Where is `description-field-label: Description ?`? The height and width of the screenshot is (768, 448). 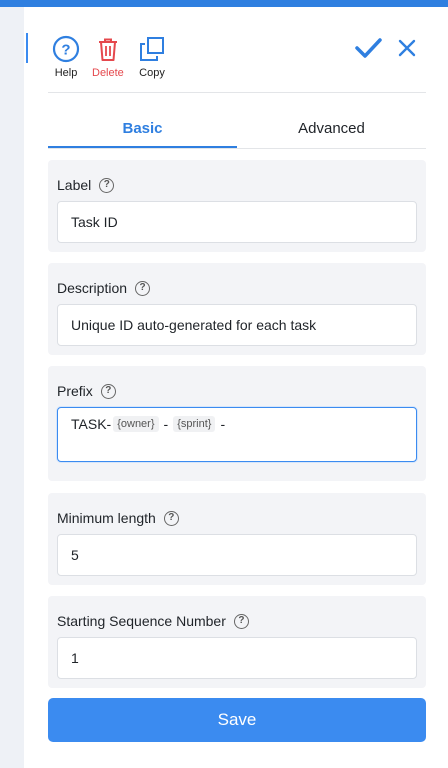
description-field-label: Description ? is located at coordinates (104, 288).